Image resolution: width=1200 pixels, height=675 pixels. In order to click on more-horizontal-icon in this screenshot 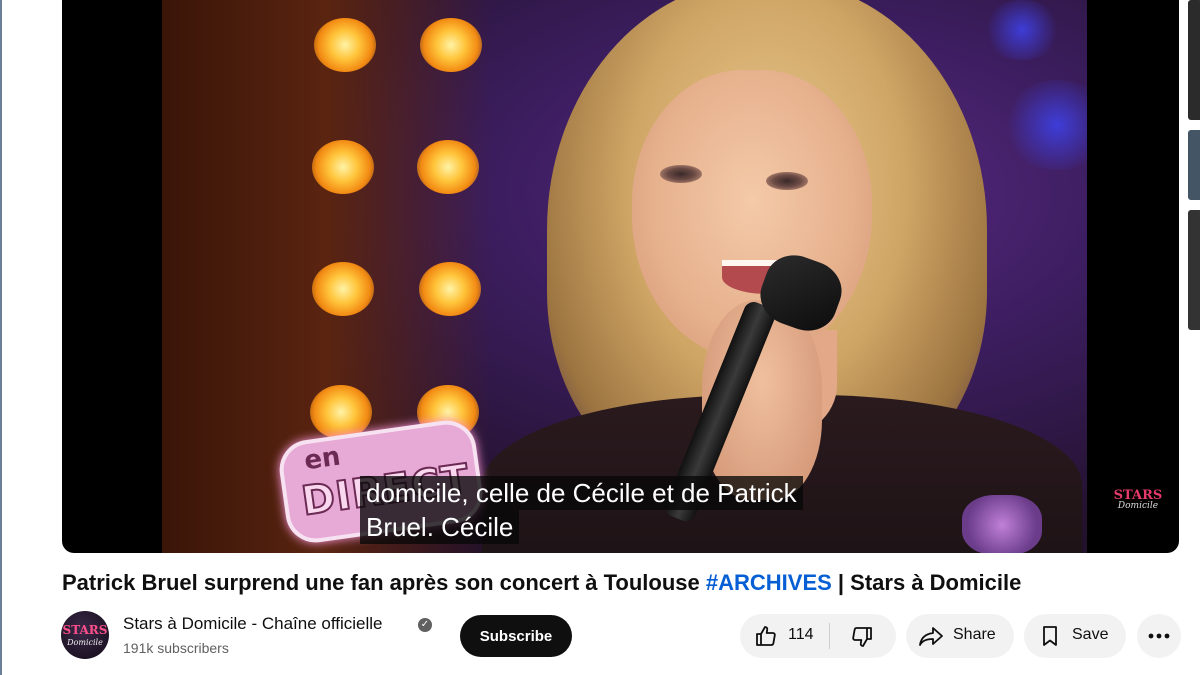, I will do `click(1159, 636)`.